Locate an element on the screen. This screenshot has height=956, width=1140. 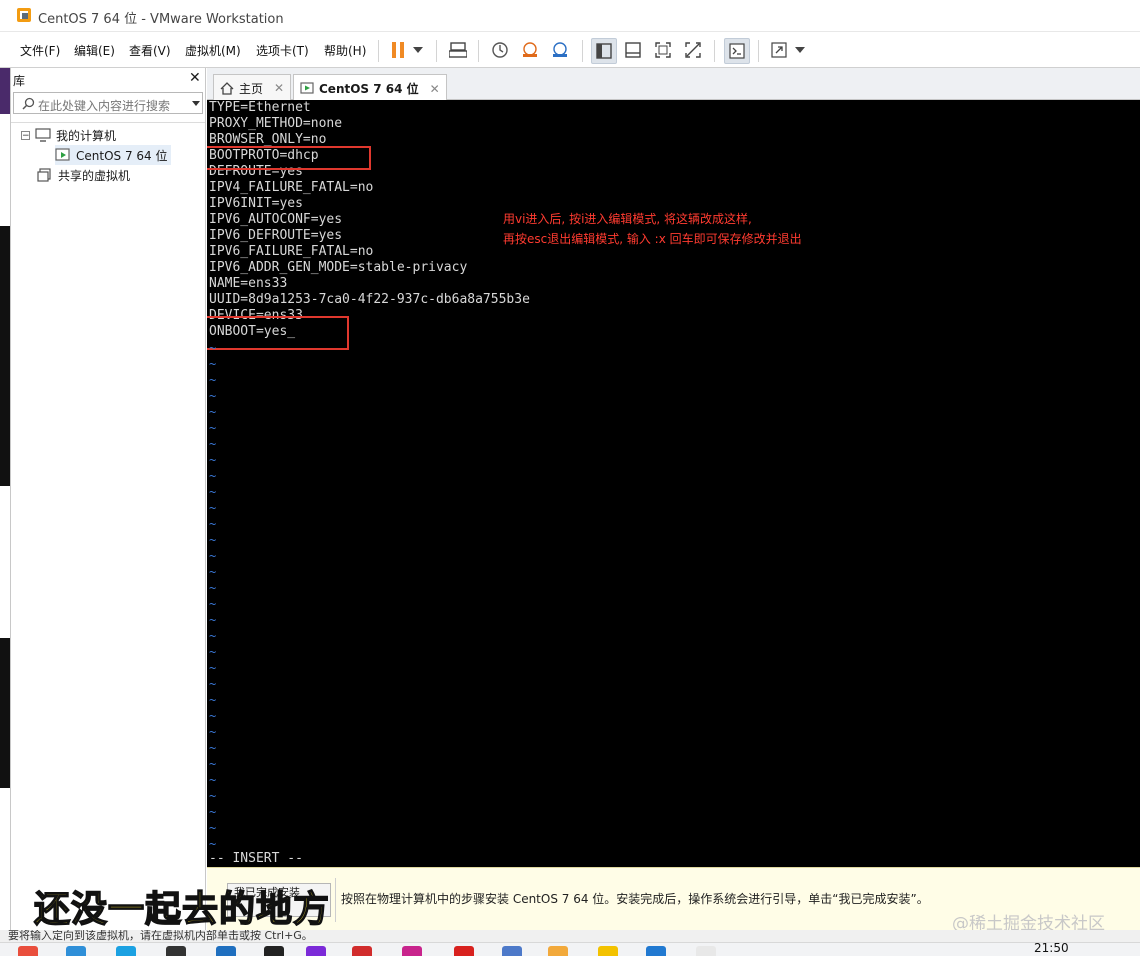
computer-icon is located at coordinates (43, 135).